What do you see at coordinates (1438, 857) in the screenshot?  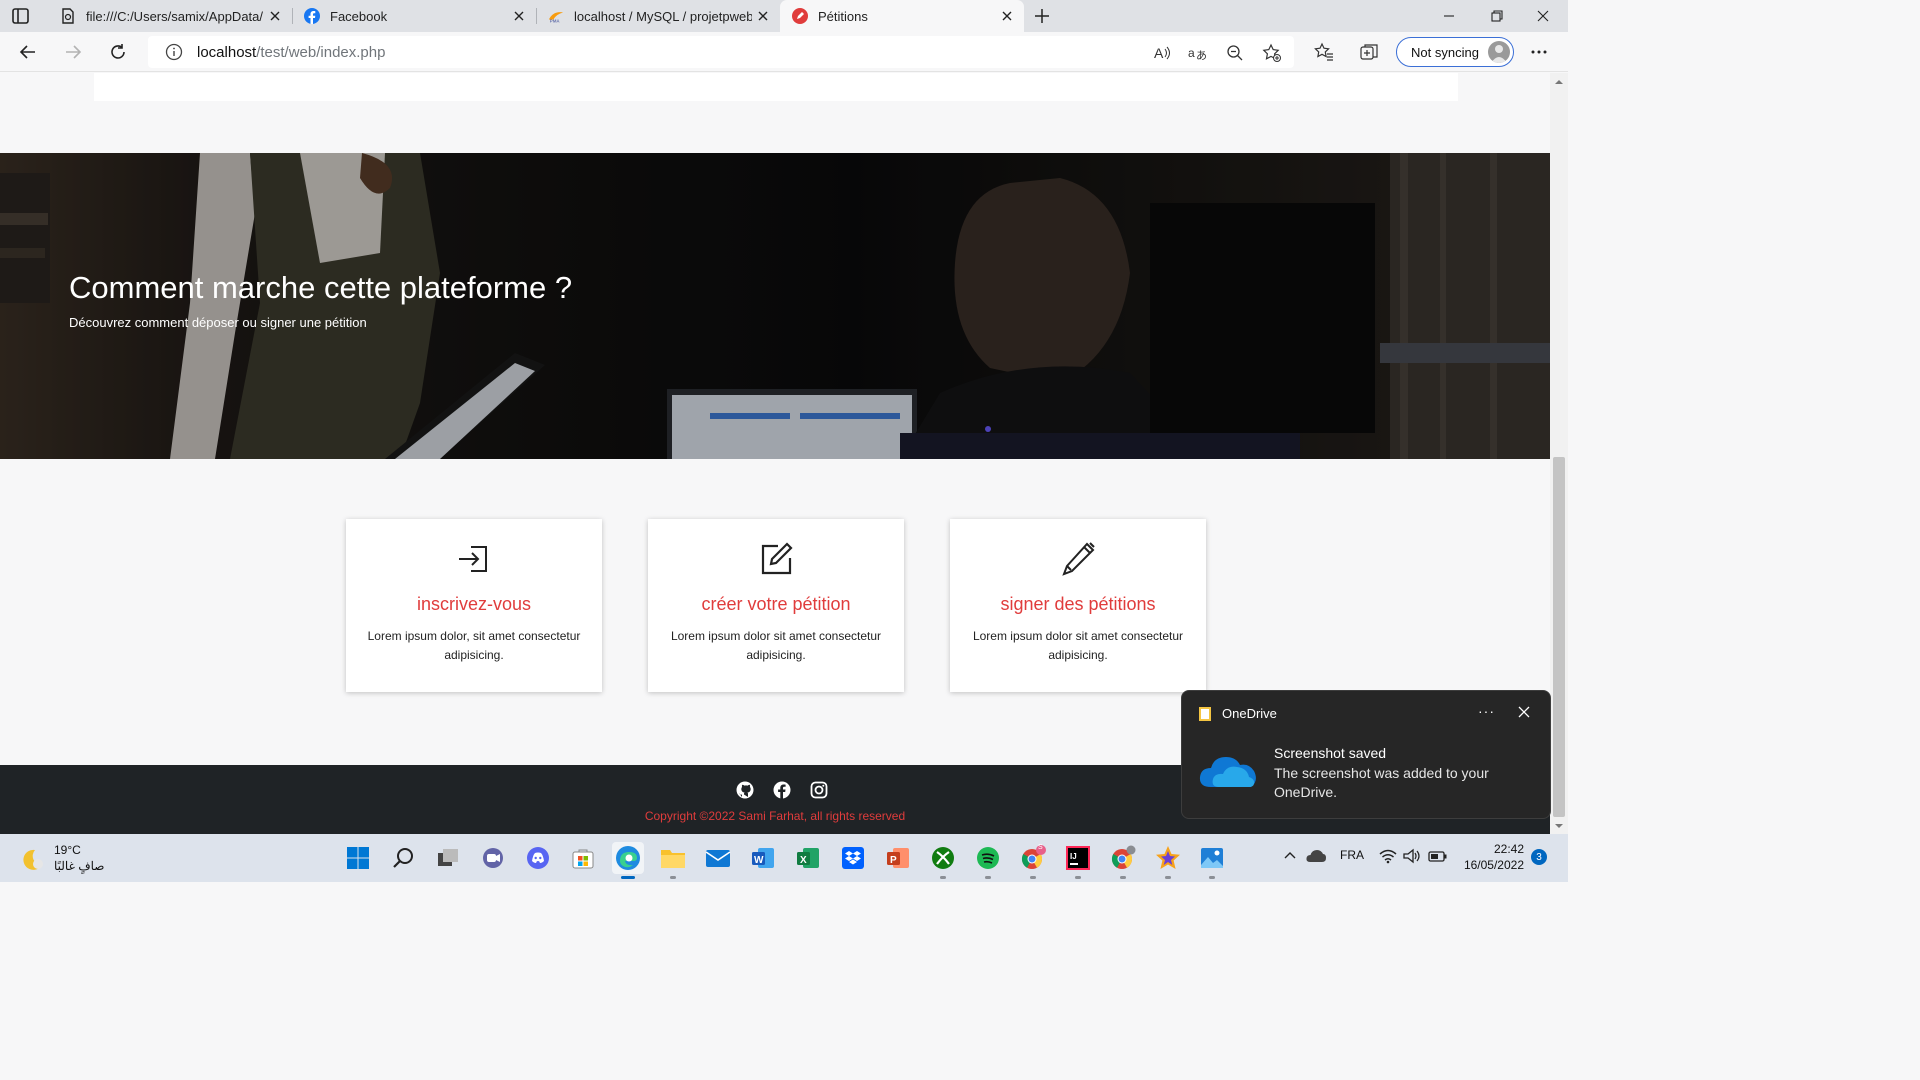 I see `battery-icon` at bounding box center [1438, 857].